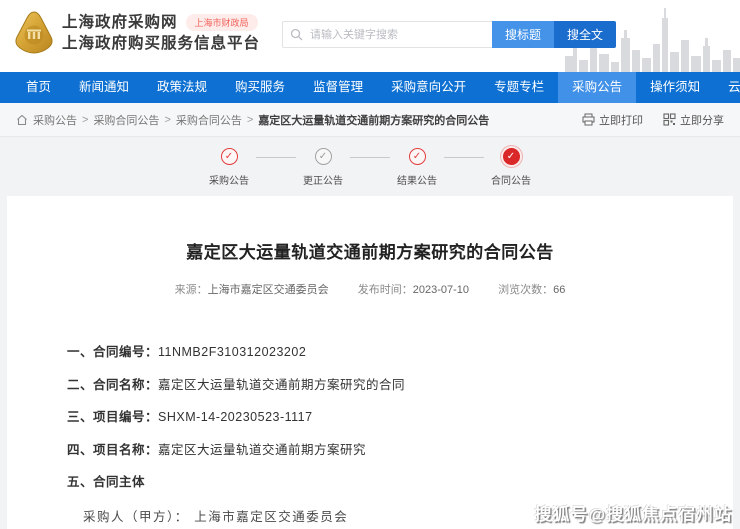 This screenshot has height=529, width=740. Describe the element at coordinates (296, 34) in the screenshot. I see `search-icon` at that location.